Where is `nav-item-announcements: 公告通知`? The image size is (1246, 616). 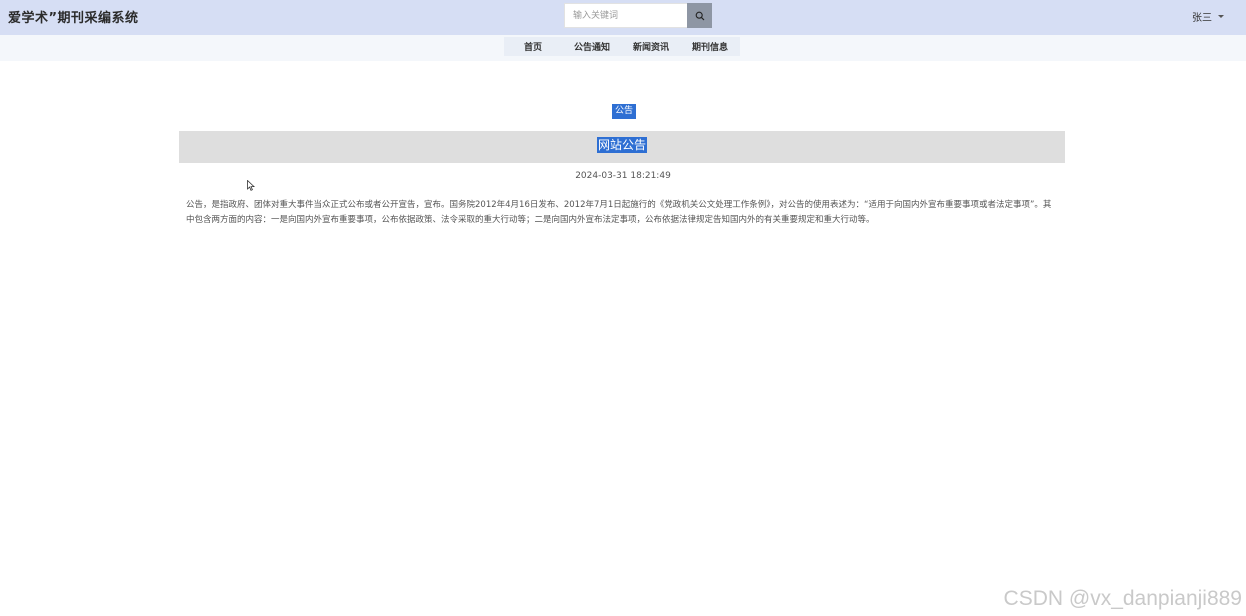 nav-item-announcements: 公告通知 is located at coordinates (592, 46).